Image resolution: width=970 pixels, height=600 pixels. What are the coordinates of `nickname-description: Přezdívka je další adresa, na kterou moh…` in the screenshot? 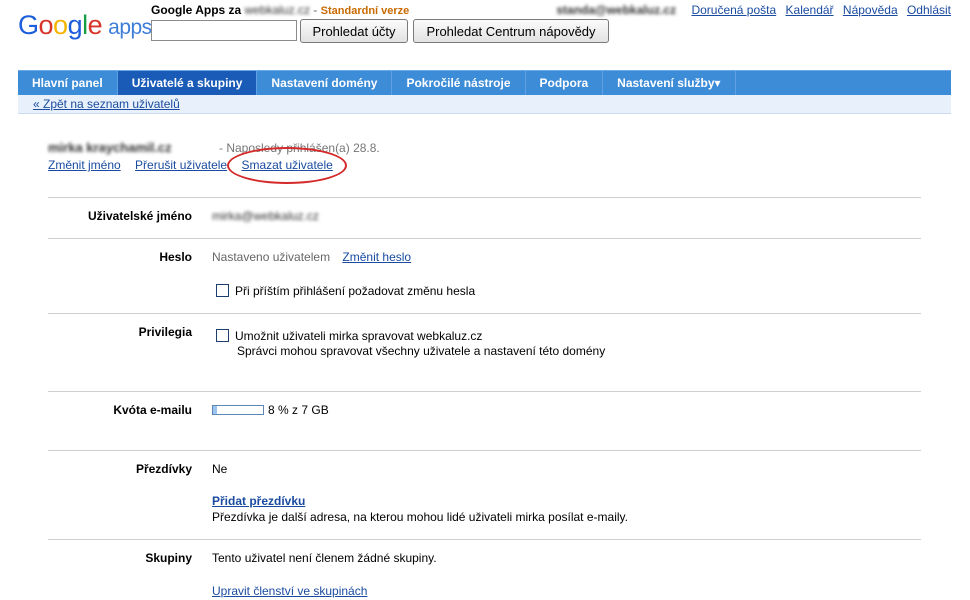 It's located at (420, 517).